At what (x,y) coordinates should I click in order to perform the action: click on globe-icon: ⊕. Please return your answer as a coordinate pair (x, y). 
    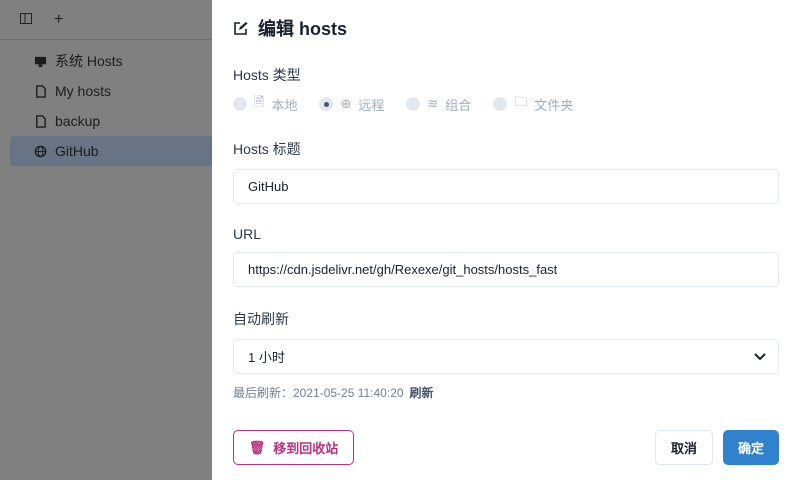
    Looking at the image, I should click on (346, 103).